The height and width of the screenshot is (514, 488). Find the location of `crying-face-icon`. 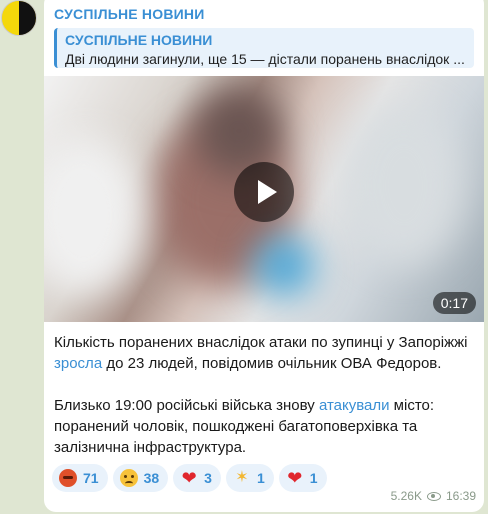

crying-face-icon is located at coordinates (128, 478).